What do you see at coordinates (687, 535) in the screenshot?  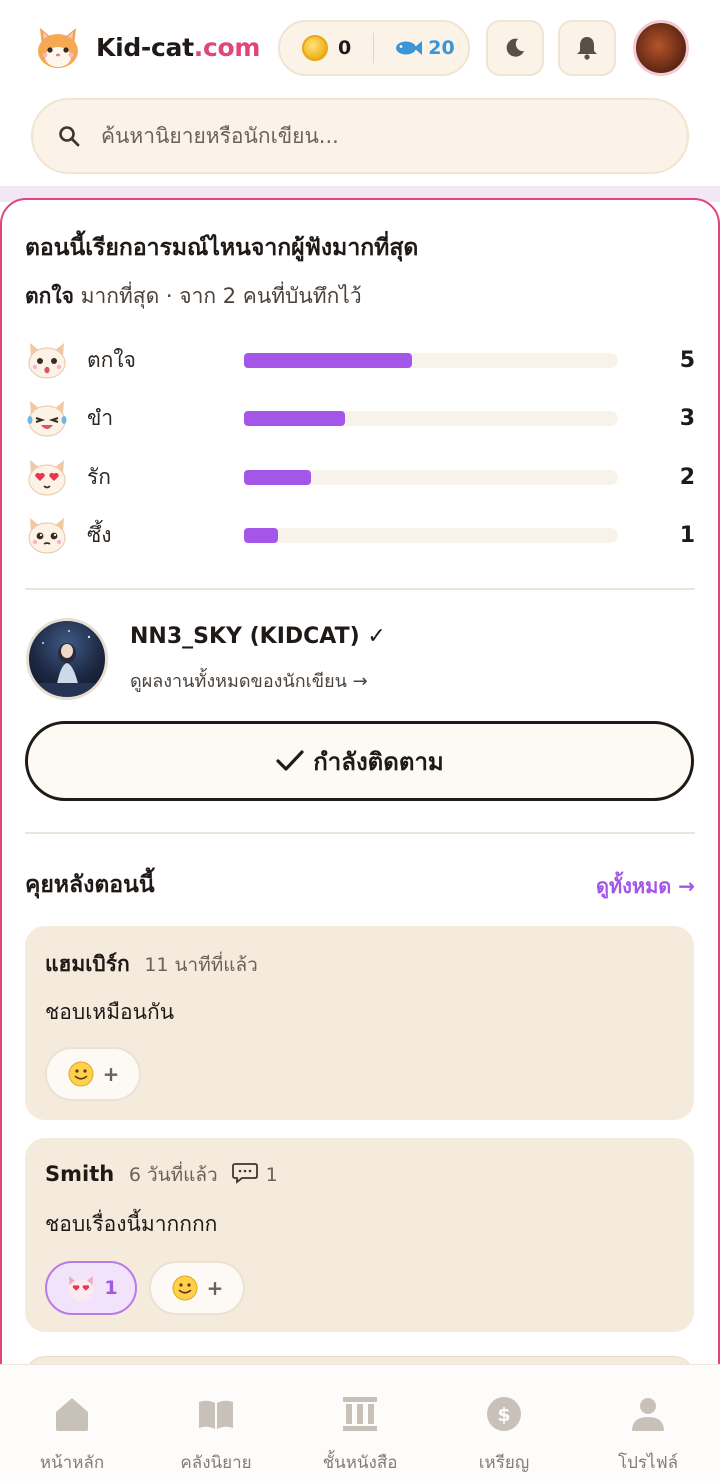 I see `emotion-count: 1` at bounding box center [687, 535].